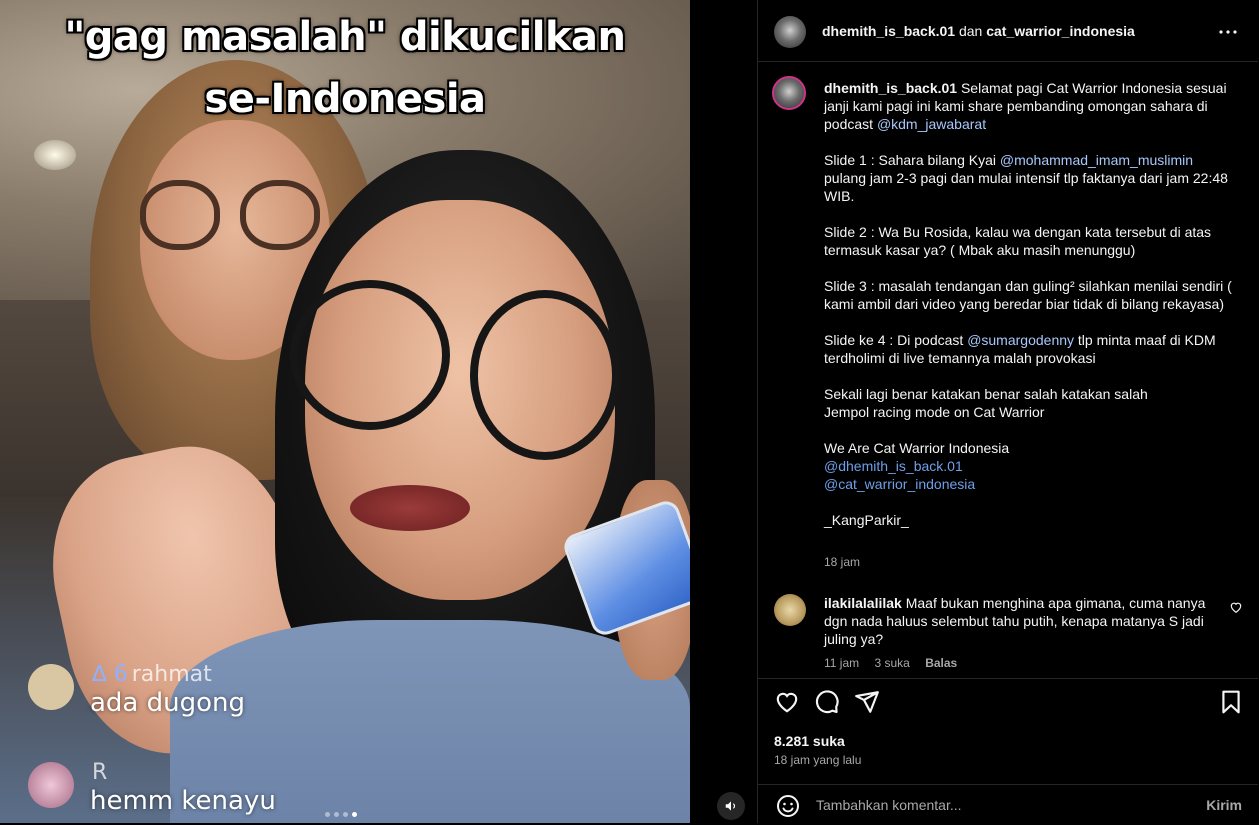 The width and height of the screenshot is (1259, 825). I want to click on caption-slide4: Slide ke 4 : Di podcast, so click(896, 340).